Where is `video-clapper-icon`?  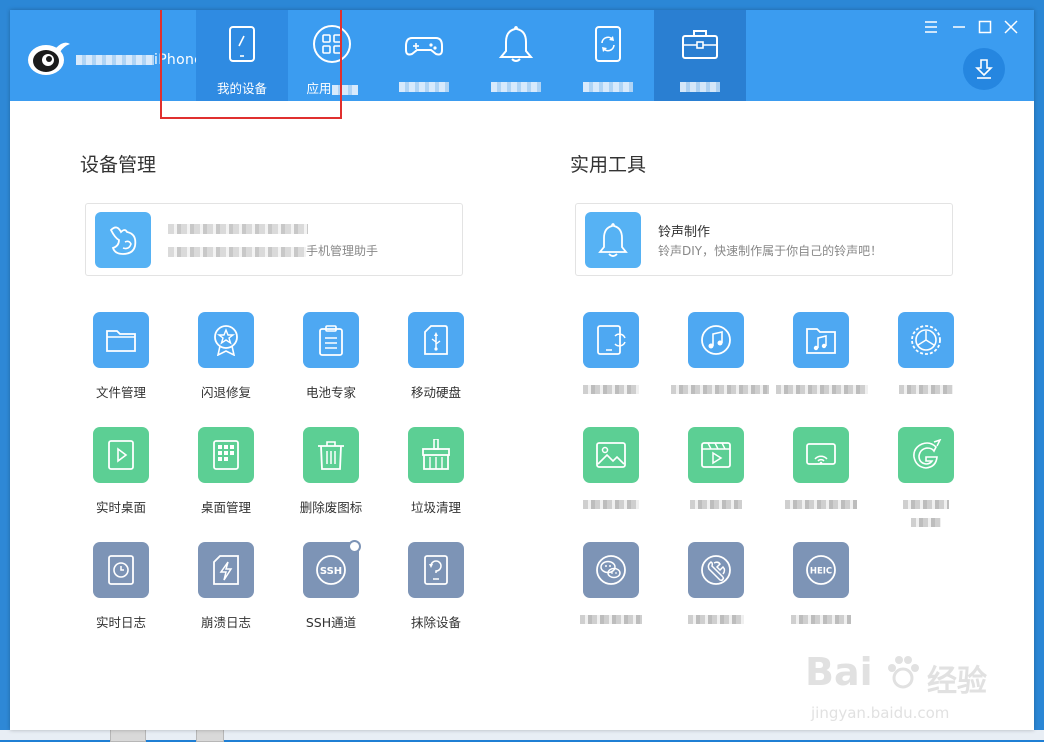 video-clapper-icon is located at coordinates (716, 455).